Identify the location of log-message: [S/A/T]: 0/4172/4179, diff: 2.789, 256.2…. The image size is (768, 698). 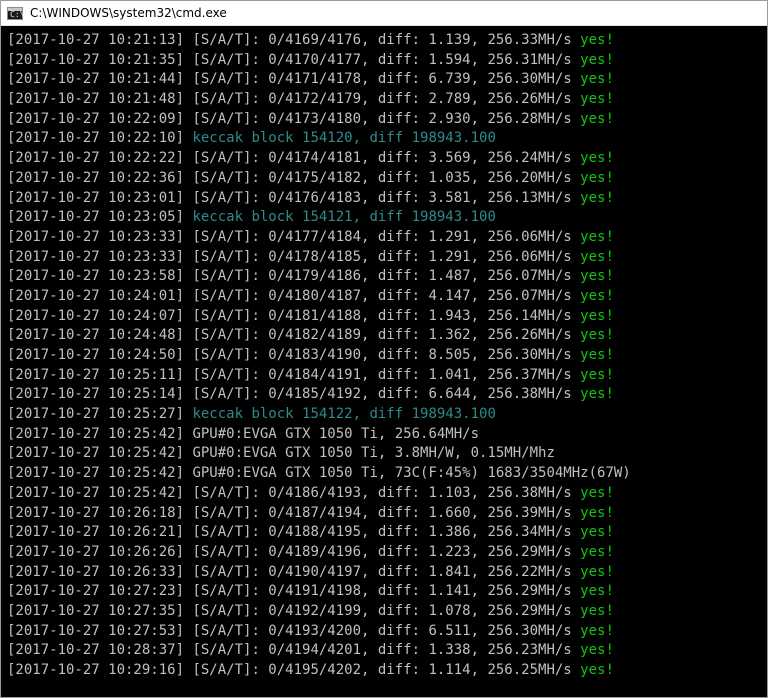
(382, 99).